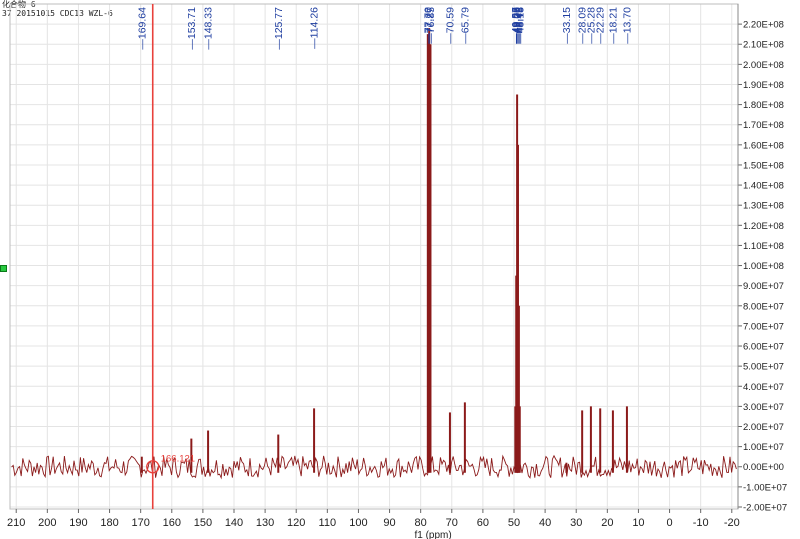 The height and width of the screenshot is (539, 800). I want to click on y-tick-label: 1.80E+08, so click(763, 105).